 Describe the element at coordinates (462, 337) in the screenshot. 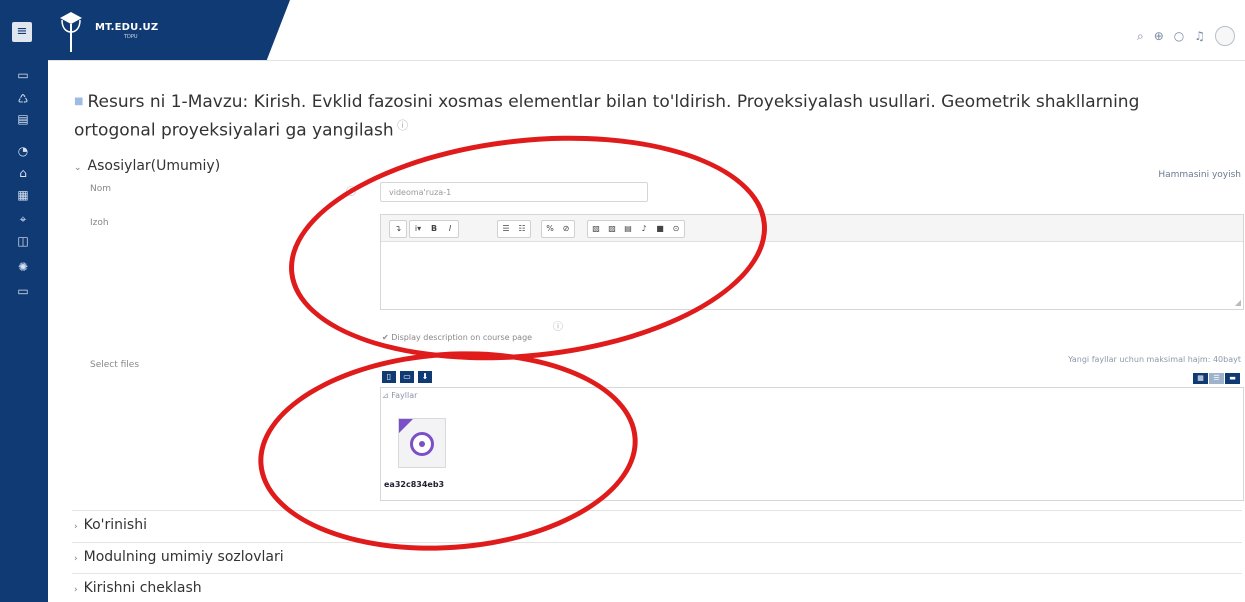

I see `display-description-label: Display description on course page` at that location.